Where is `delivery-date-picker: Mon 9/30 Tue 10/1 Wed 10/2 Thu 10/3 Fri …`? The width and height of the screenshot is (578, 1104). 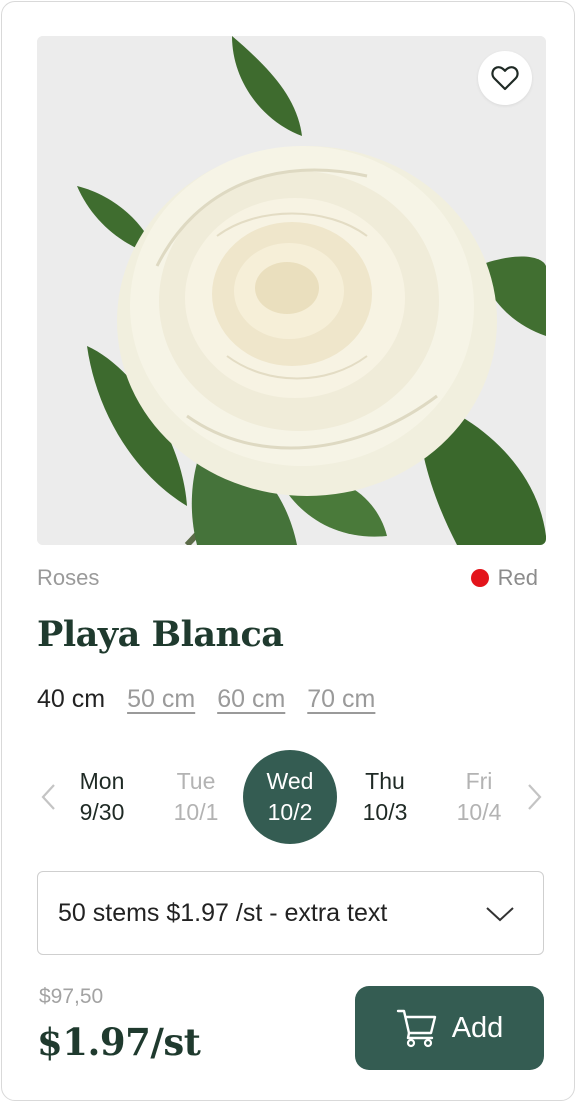
delivery-date-picker: Mon 9/30 Tue 10/1 Wed 10/2 Thu 10/3 Fri … is located at coordinates (291, 797).